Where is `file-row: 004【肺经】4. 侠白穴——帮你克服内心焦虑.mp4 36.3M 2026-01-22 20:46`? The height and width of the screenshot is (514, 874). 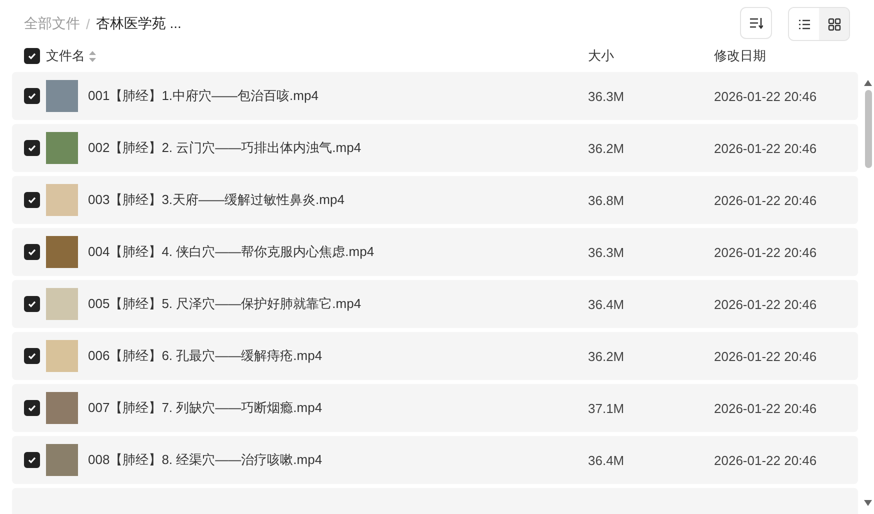 file-row: 004【肺经】4. 侠白穴——帮你克服内心焦虑.mp4 36.3M 2026-01-22 20:46 is located at coordinates (435, 252).